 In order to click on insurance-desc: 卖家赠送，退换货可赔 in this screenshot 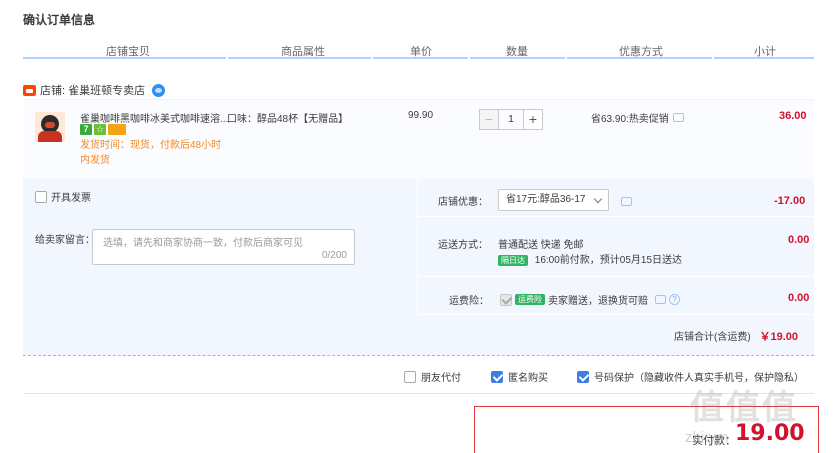, I will do `click(598, 301)`.